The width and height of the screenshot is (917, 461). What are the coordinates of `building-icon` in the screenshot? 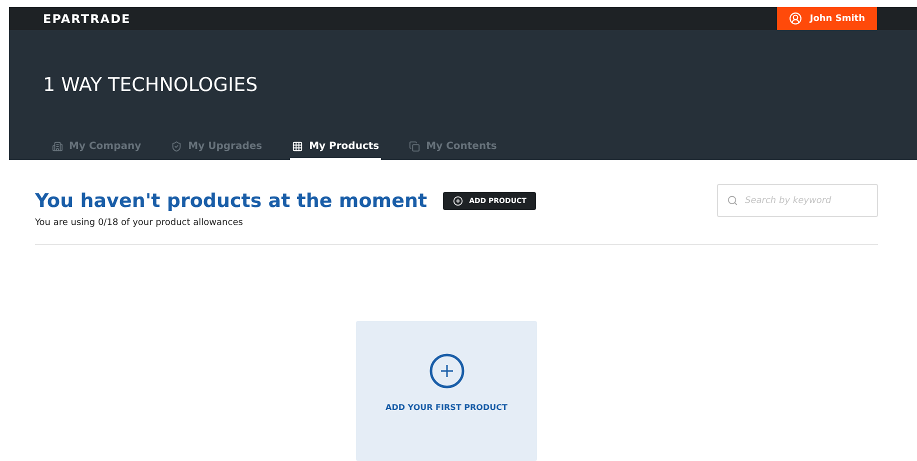 It's located at (57, 146).